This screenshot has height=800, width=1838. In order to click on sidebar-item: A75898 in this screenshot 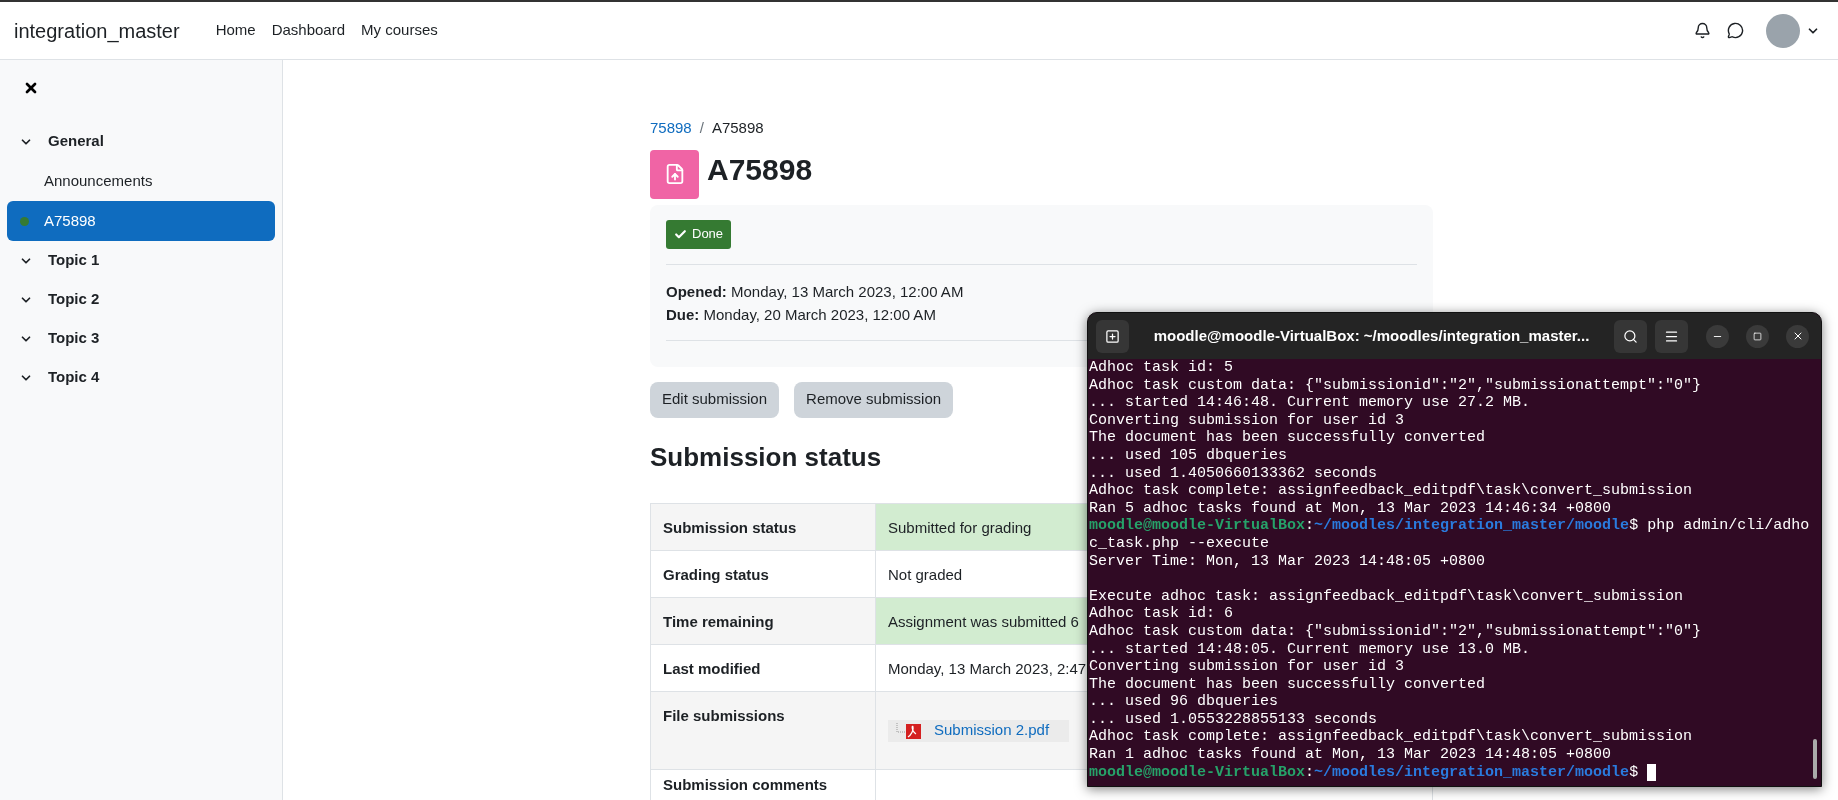, I will do `click(141, 221)`.